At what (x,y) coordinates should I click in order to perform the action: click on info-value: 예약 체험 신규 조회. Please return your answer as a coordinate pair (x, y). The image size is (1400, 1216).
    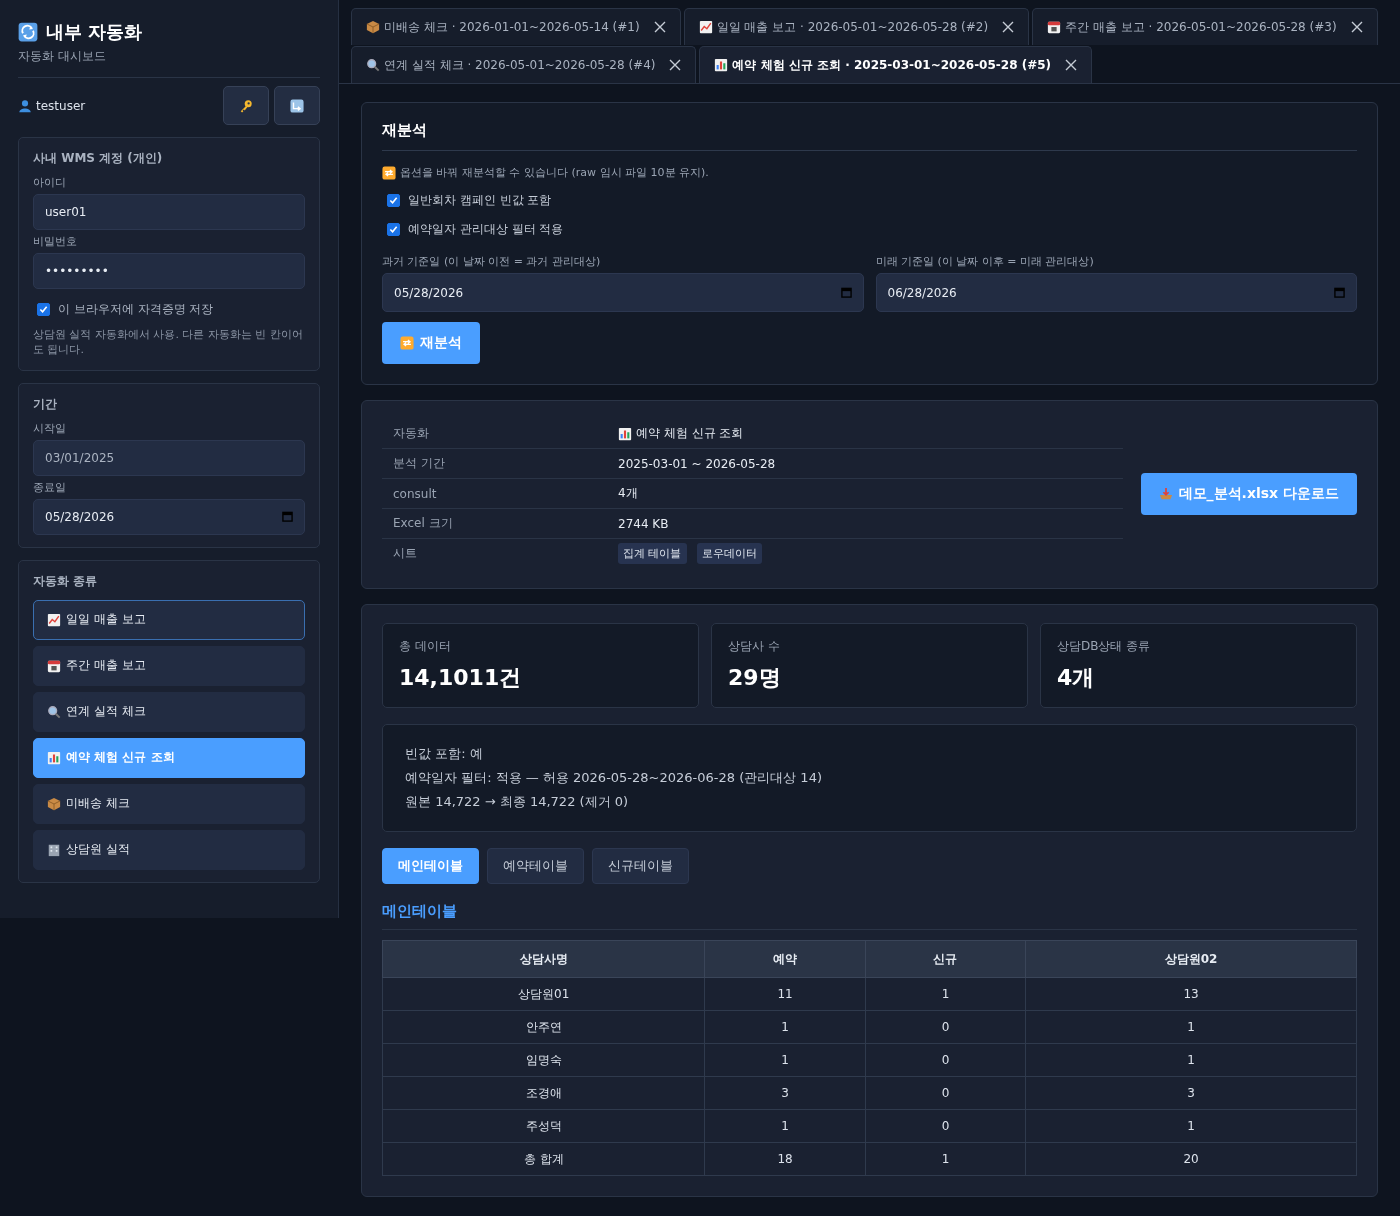
    Looking at the image, I should click on (690, 433).